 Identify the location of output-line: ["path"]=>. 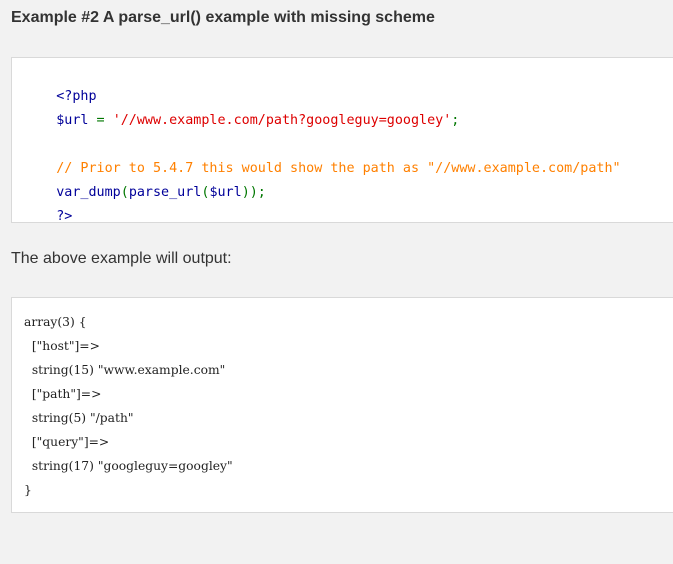
(63, 394).